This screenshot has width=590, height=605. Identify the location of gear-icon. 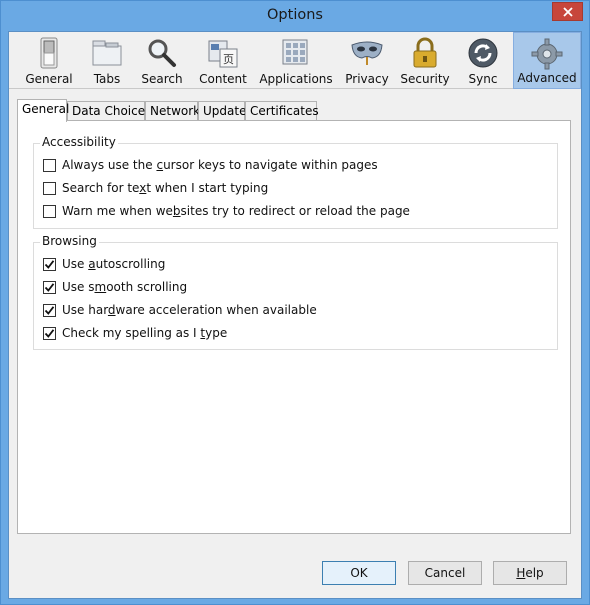
(547, 54).